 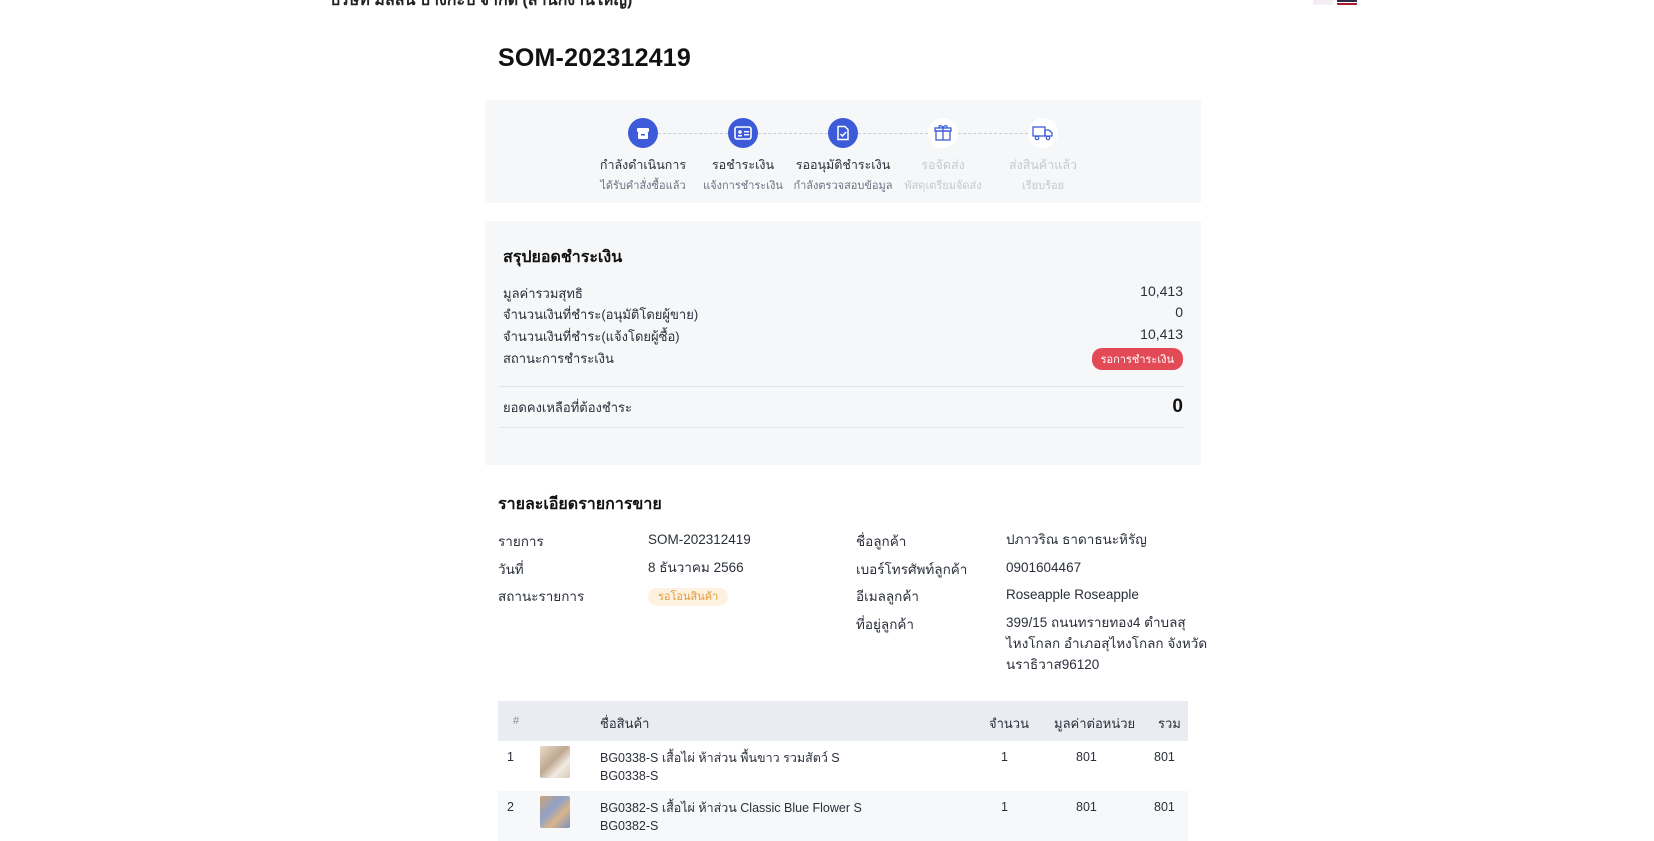 What do you see at coordinates (843, 336) in the screenshot?
I see `payment-row-reported-amount: จำนวนเงินที่ชำระ(แจ้งโดยผู้ซื้อ) 10,413` at bounding box center [843, 336].